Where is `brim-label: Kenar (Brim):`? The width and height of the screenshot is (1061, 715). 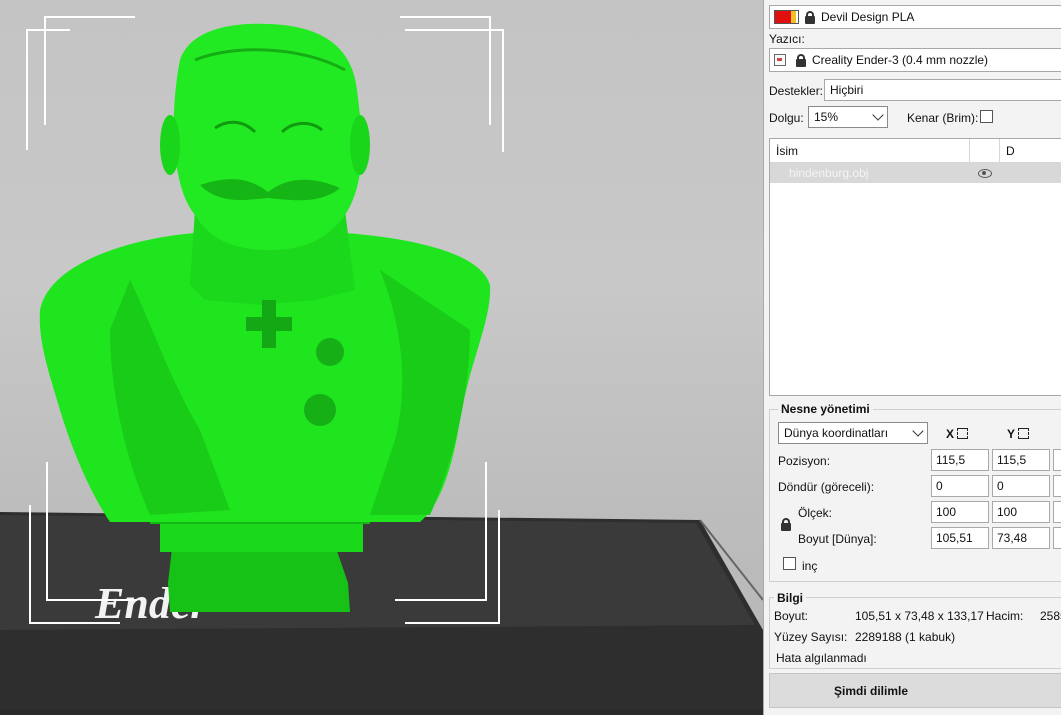 brim-label: Kenar (Brim): is located at coordinates (943, 118).